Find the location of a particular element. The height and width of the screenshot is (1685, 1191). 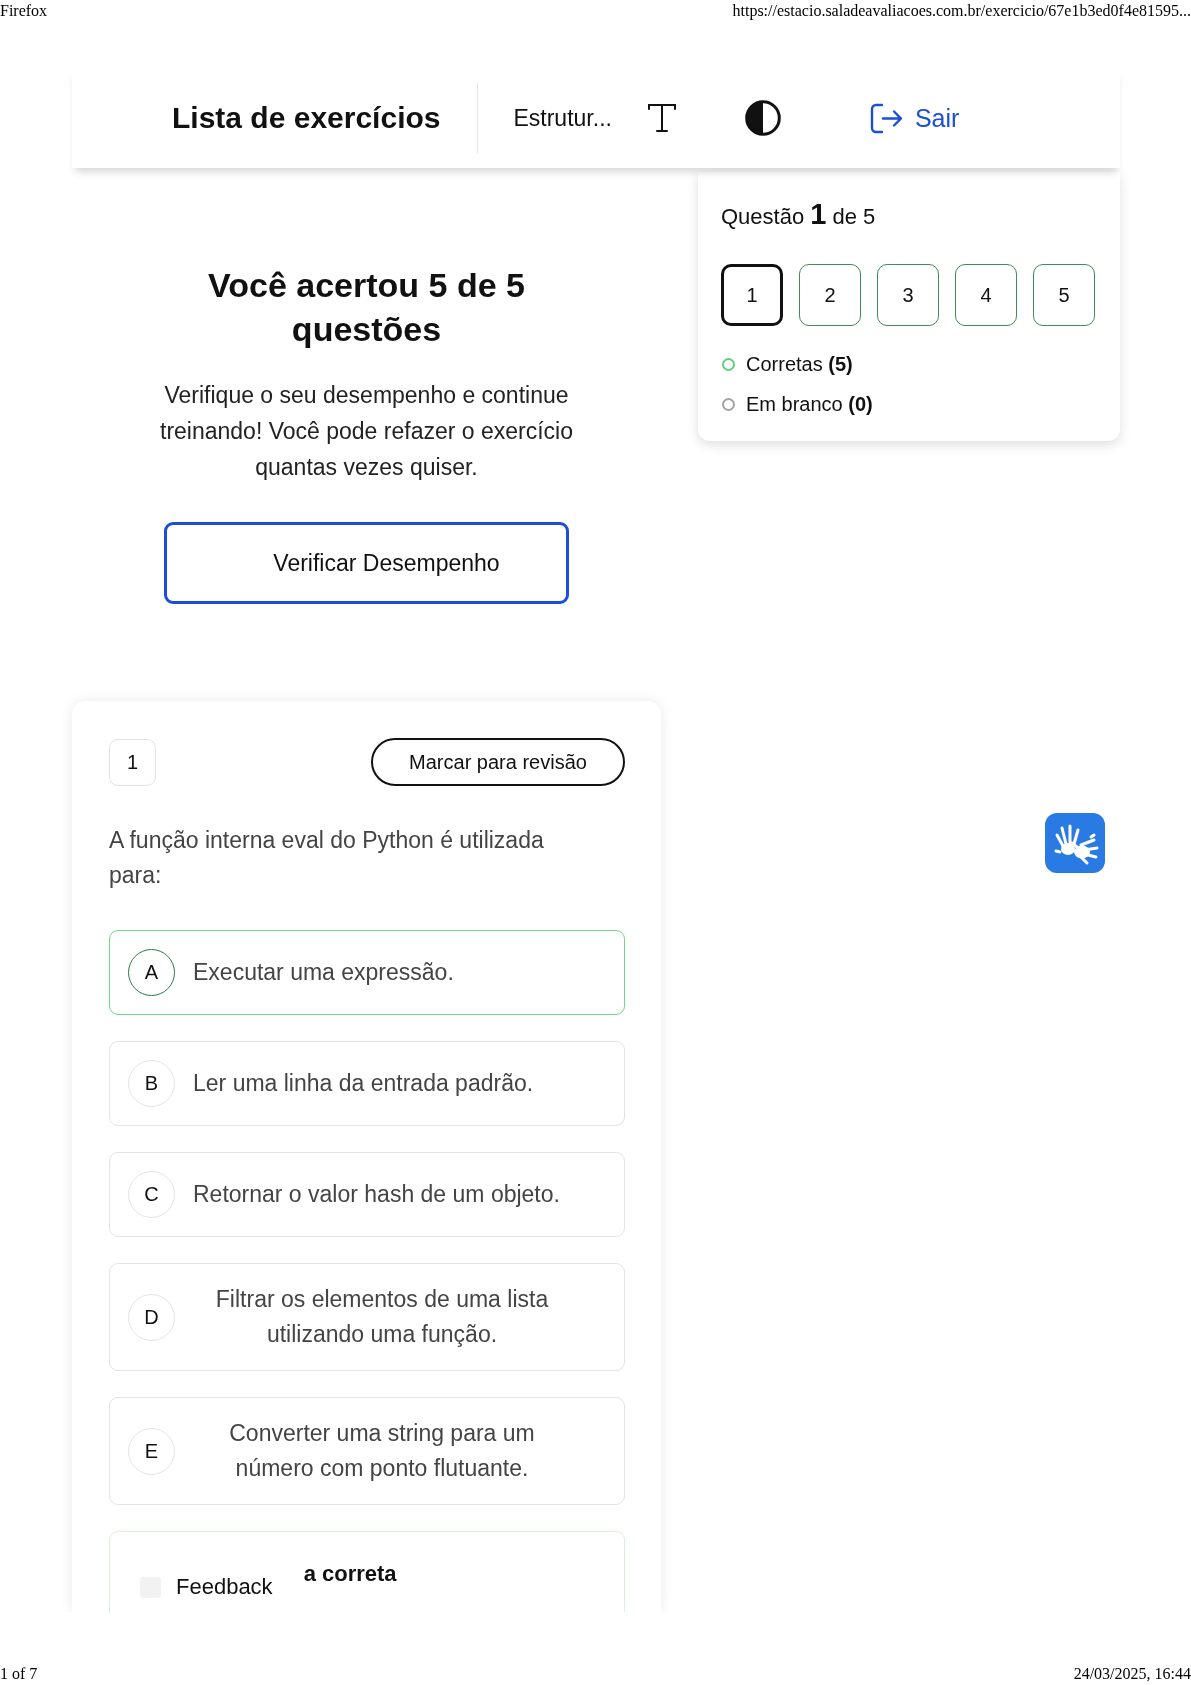

logout-icon is located at coordinates (886, 118).